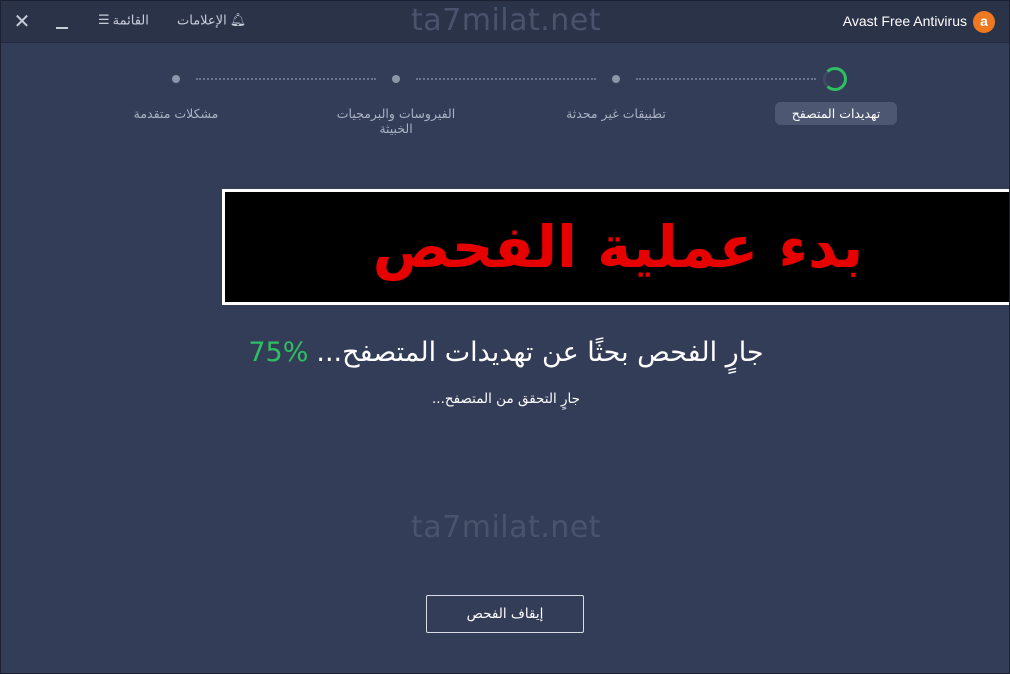  What do you see at coordinates (835, 79) in the screenshot?
I see `progress-ring-icon` at bounding box center [835, 79].